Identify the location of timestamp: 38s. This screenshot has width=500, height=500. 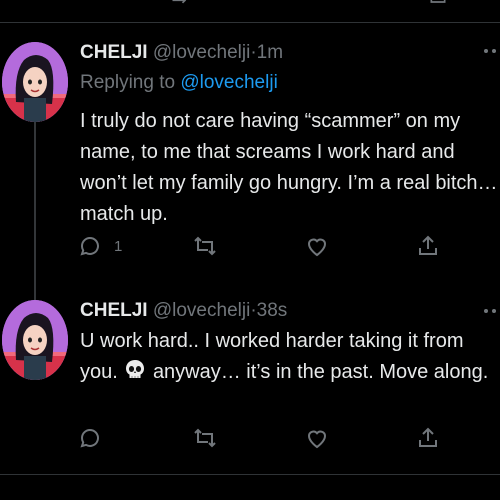
(272, 310).